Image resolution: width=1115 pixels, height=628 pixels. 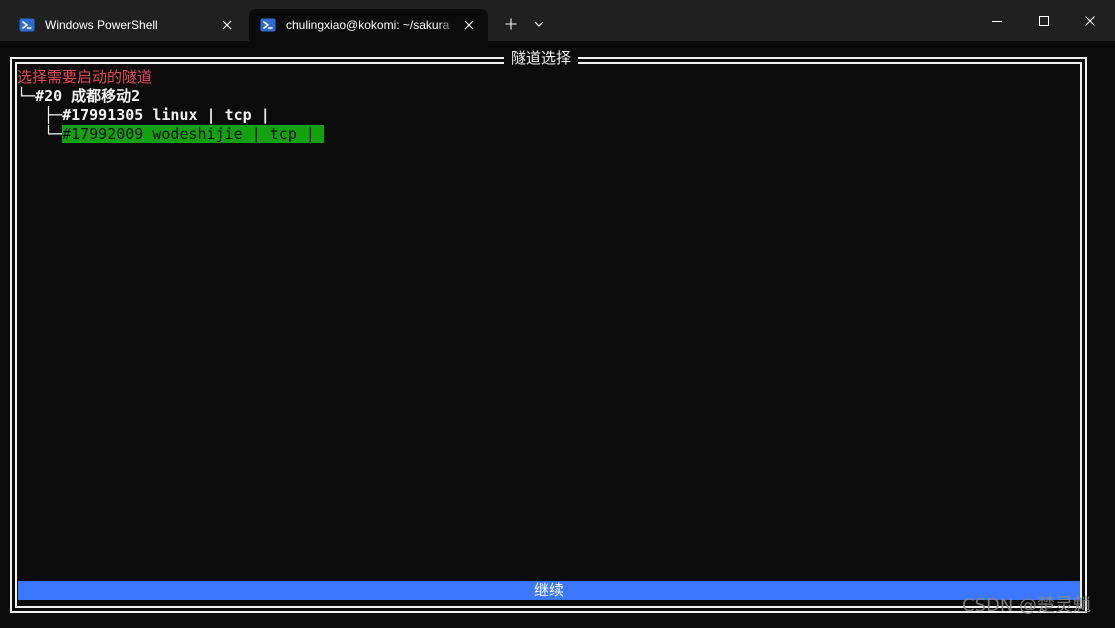 I want to click on tree-branch: ├─, so click(x=53, y=115).